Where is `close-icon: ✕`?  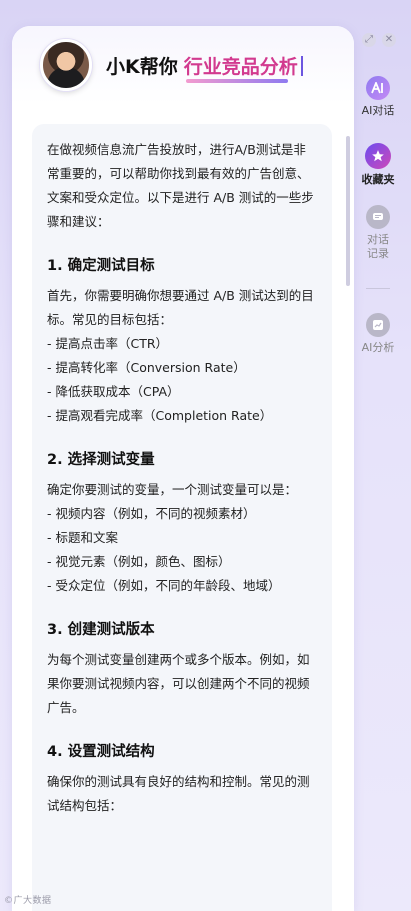
close-icon: ✕ is located at coordinates (389, 40).